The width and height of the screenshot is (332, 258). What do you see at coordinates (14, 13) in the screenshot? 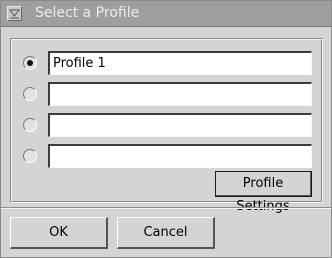
I see `window-menu-icon` at bounding box center [14, 13].